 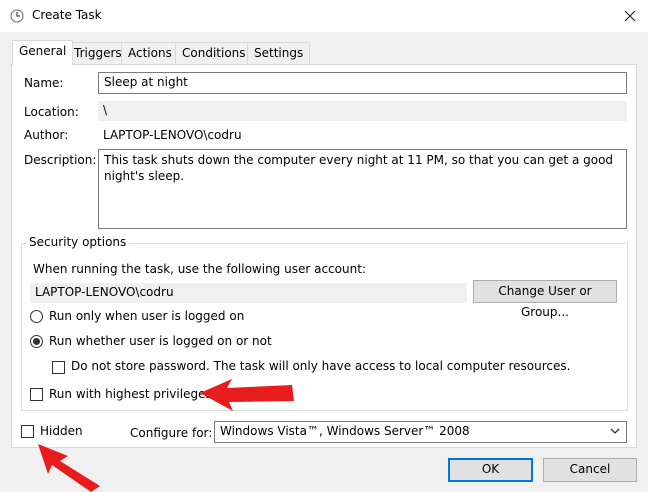 What do you see at coordinates (345, 431) in the screenshot?
I see `configure-for-value: Windows Vista™, Windows Server™ 2008` at bounding box center [345, 431].